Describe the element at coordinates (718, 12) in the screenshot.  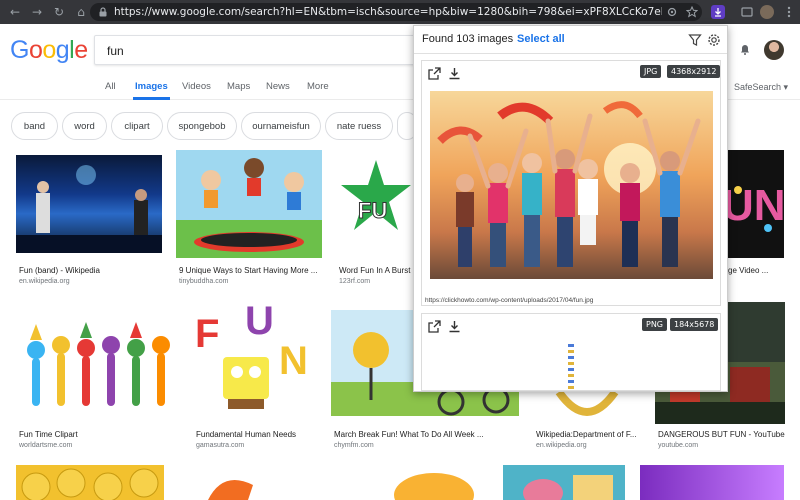
I see `extension-download-icon` at that location.